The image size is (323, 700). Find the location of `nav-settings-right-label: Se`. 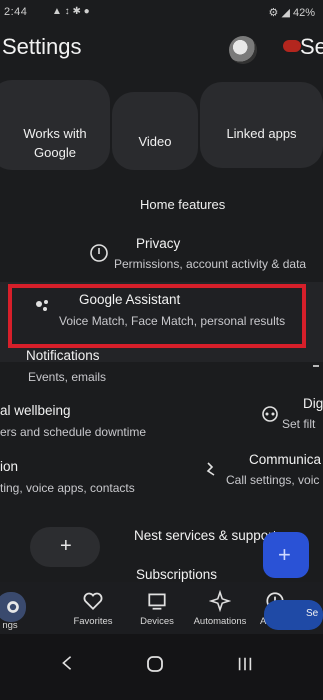

nav-settings-right-label: Se is located at coordinates (312, 613).